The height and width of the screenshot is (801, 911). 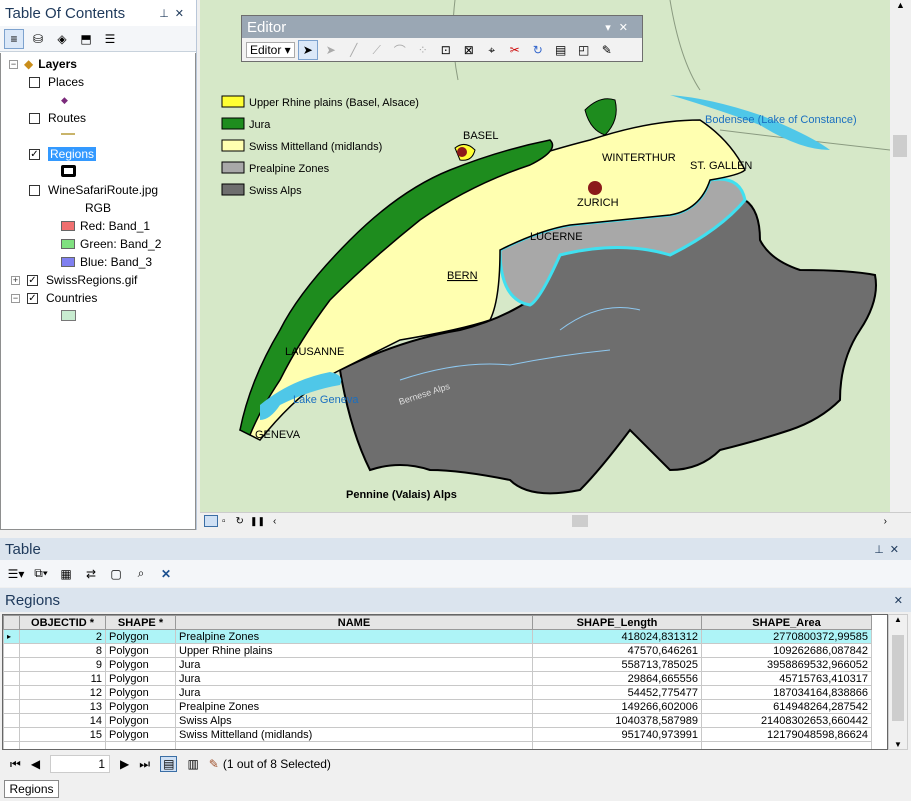 I want to click on endpoint-arc-icon: ⟋, so click(x=377, y=50).